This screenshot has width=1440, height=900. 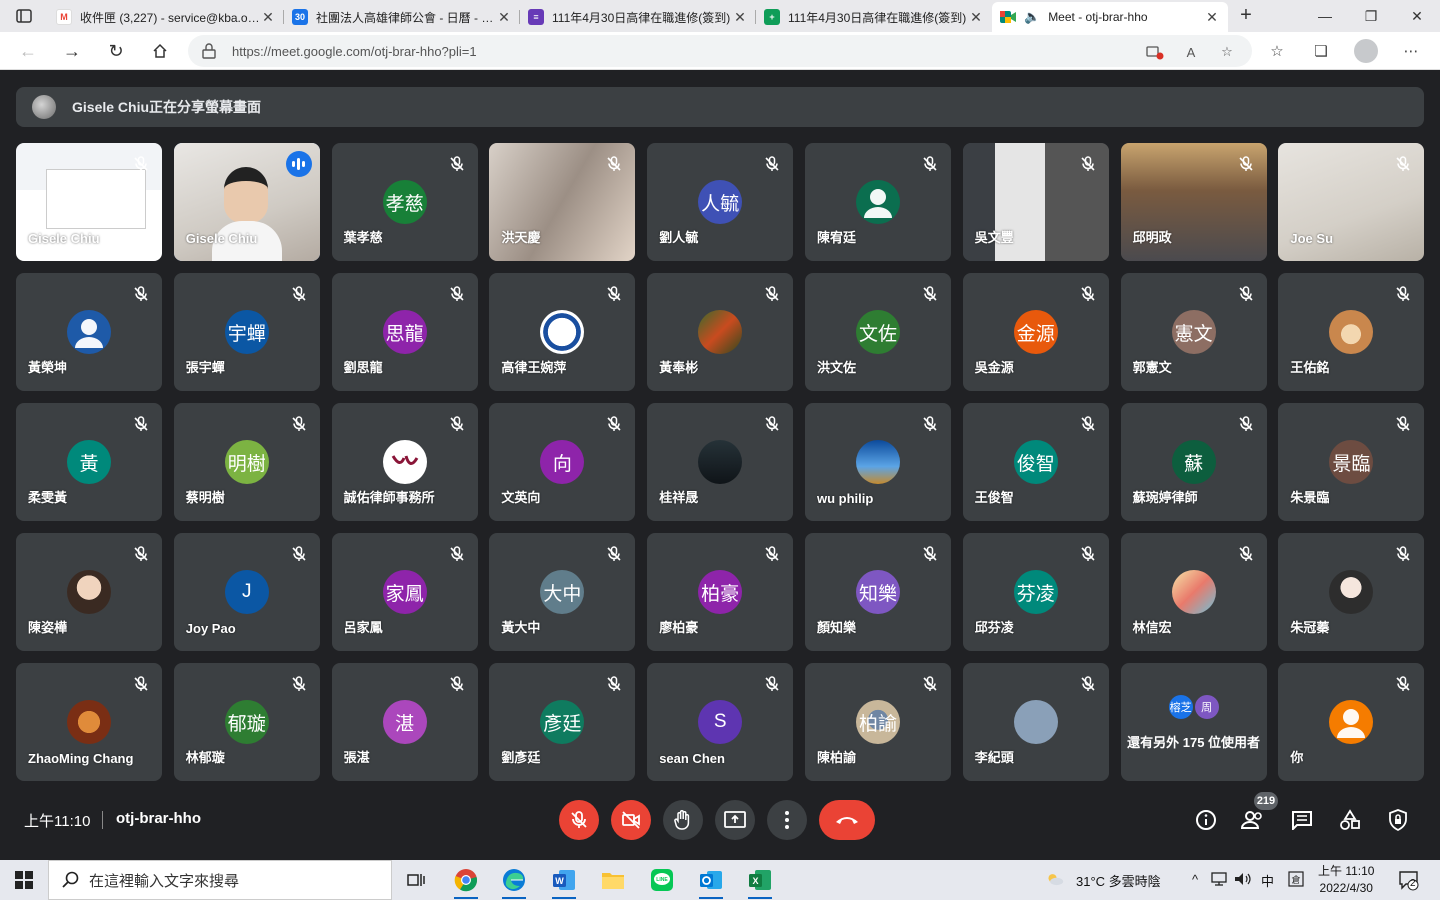 I want to click on minimize-icon: —, so click(x=1325, y=16).